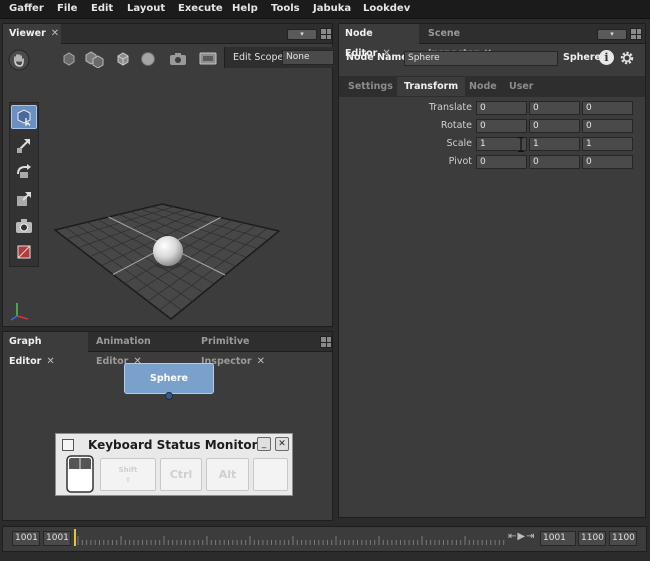  I want to click on sphere-node: Sphere, so click(169, 378).